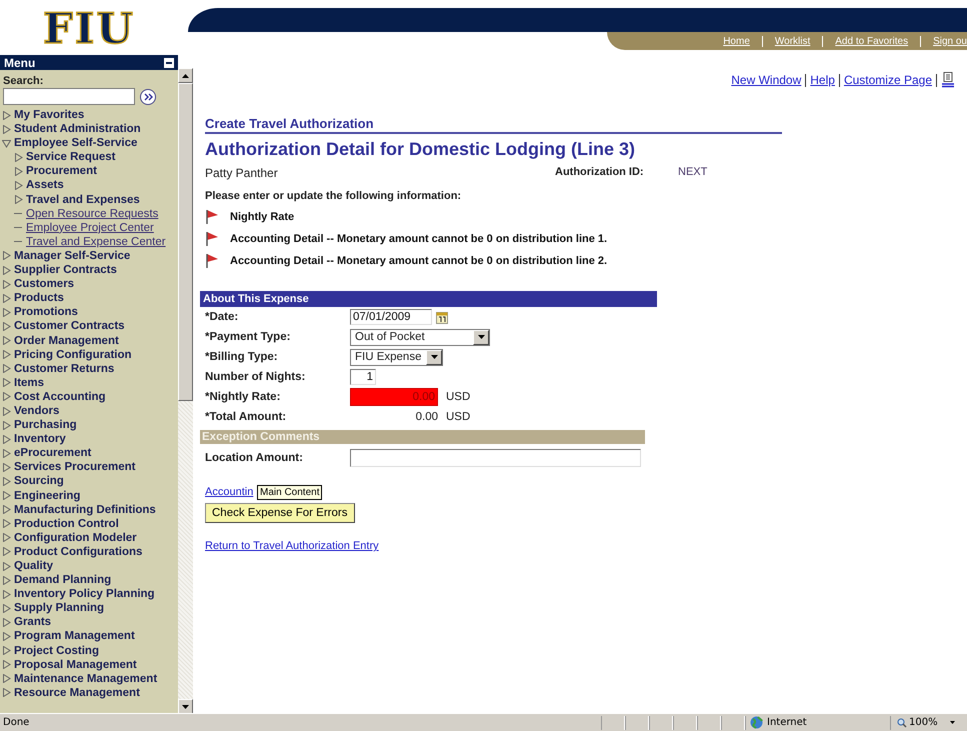  Describe the element at coordinates (248, 337) in the screenshot. I see `field-label: *Payment Type:` at that location.